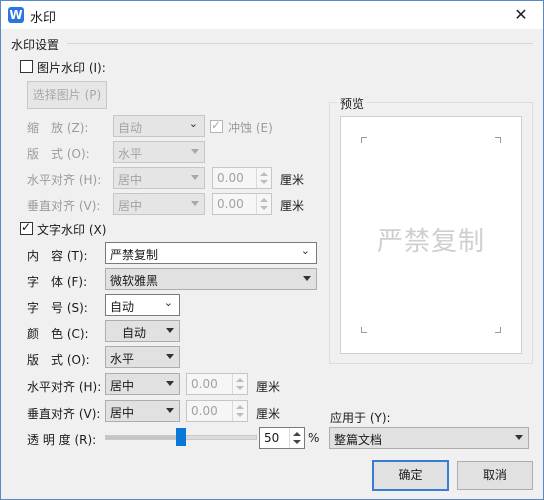  What do you see at coordinates (142, 384) in the screenshot?
I see `text-halign-select: 居中` at bounding box center [142, 384].